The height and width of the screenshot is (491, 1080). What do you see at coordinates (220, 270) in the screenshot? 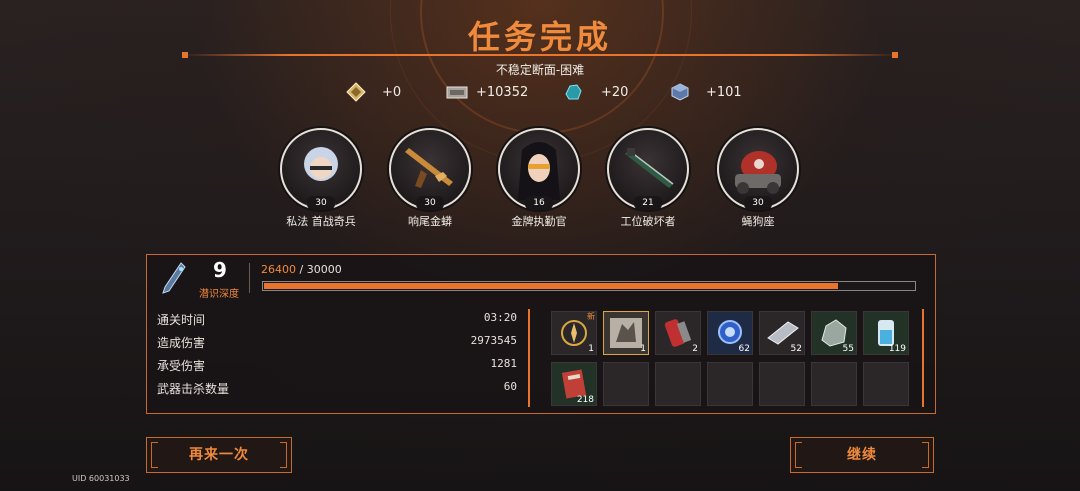
I see `depth-value: 9` at bounding box center [220, 270].